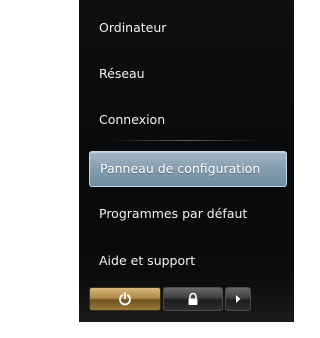 This screenshot has width=320, height=338. Describe the element at coordinates (188, 214) in the screenshot. I see `menu-item-programmes-par-defaut: Programmes par défaut` at that location.